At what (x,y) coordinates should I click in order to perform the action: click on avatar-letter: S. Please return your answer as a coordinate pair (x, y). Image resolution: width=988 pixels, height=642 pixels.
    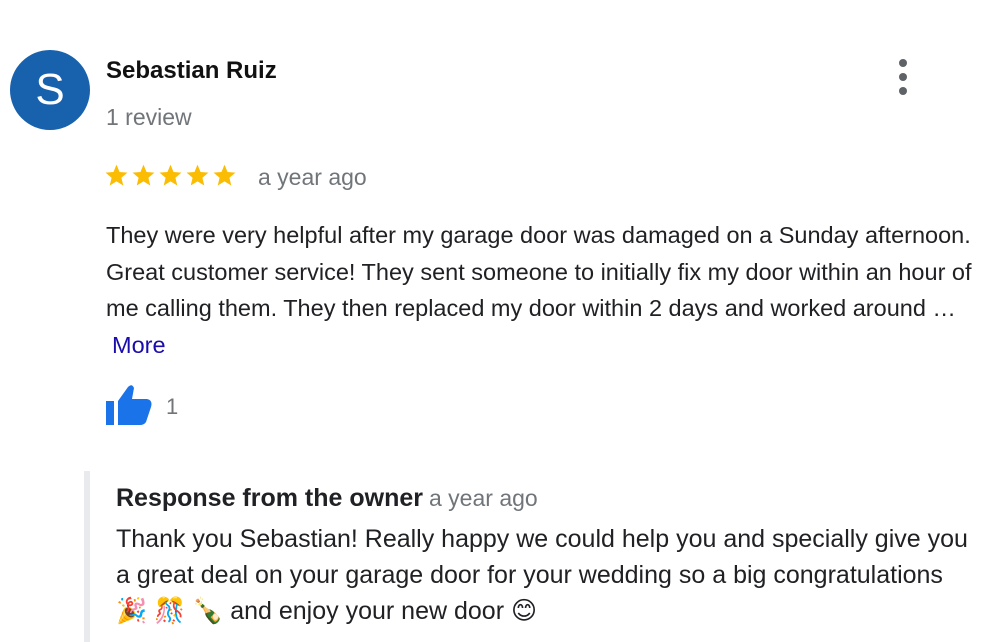
    Looking at the image, I should click on (50, 89).